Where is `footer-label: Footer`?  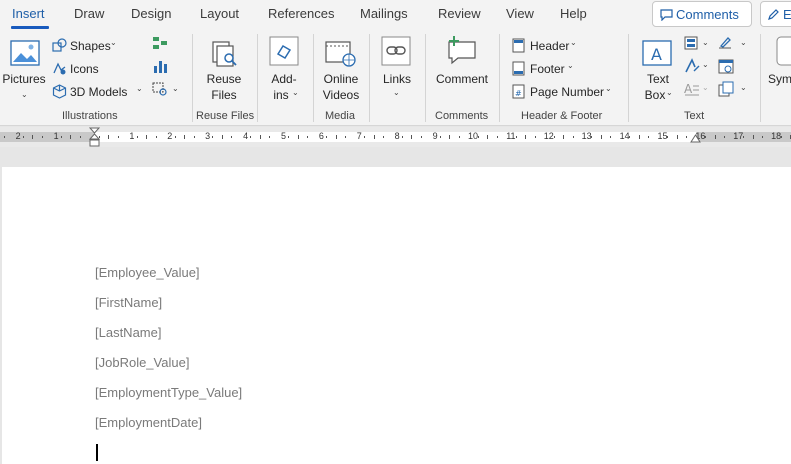 footer-label: Footer is located at coordinates (547, 69).